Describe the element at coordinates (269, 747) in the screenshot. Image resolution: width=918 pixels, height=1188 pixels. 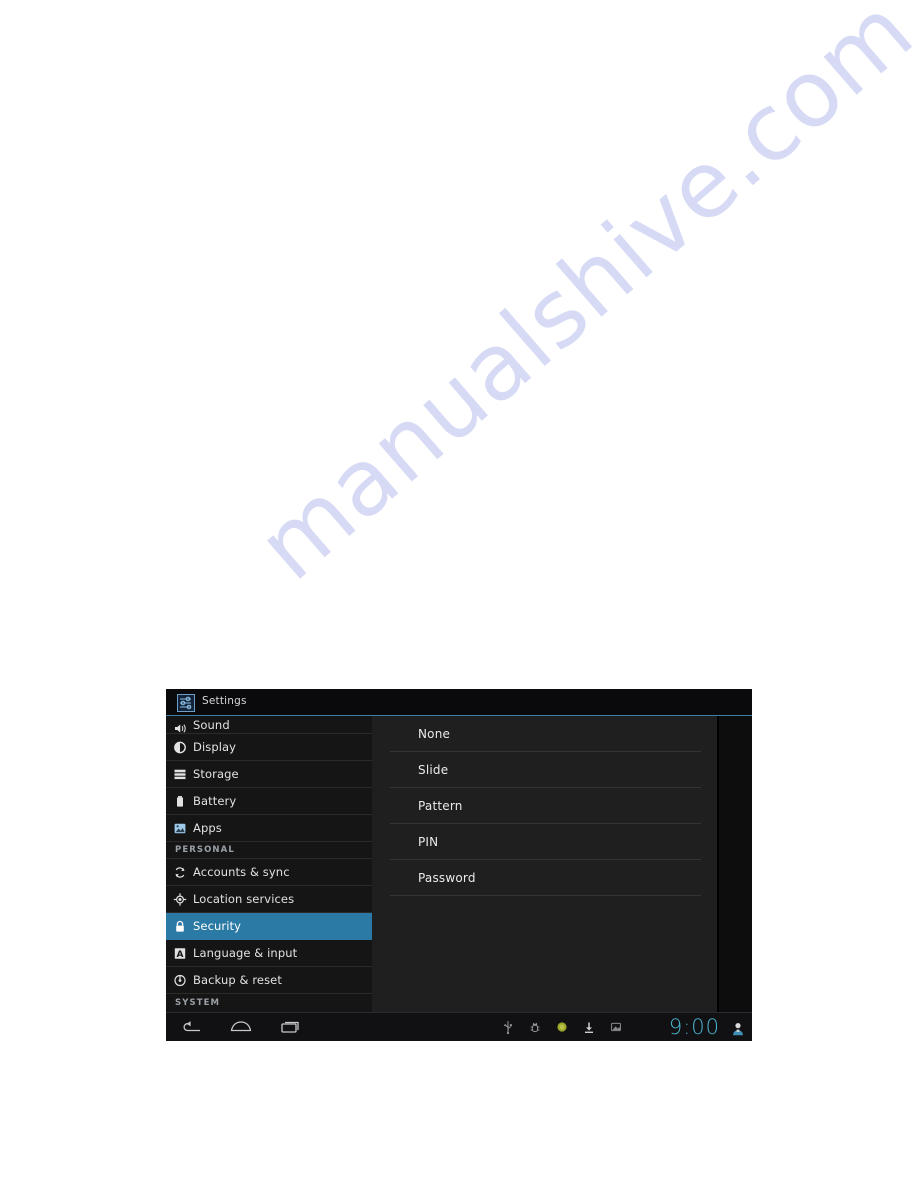
I see `sidebar-item-display: Display` at that location.